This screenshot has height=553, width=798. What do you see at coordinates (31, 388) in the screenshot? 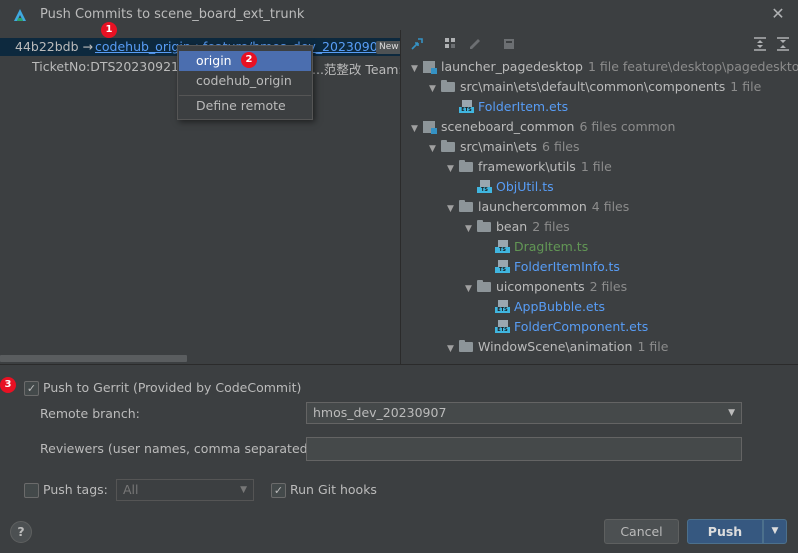
I see `push-to-gerrit-checkbox: ✓` at bounding box center [31, 388].